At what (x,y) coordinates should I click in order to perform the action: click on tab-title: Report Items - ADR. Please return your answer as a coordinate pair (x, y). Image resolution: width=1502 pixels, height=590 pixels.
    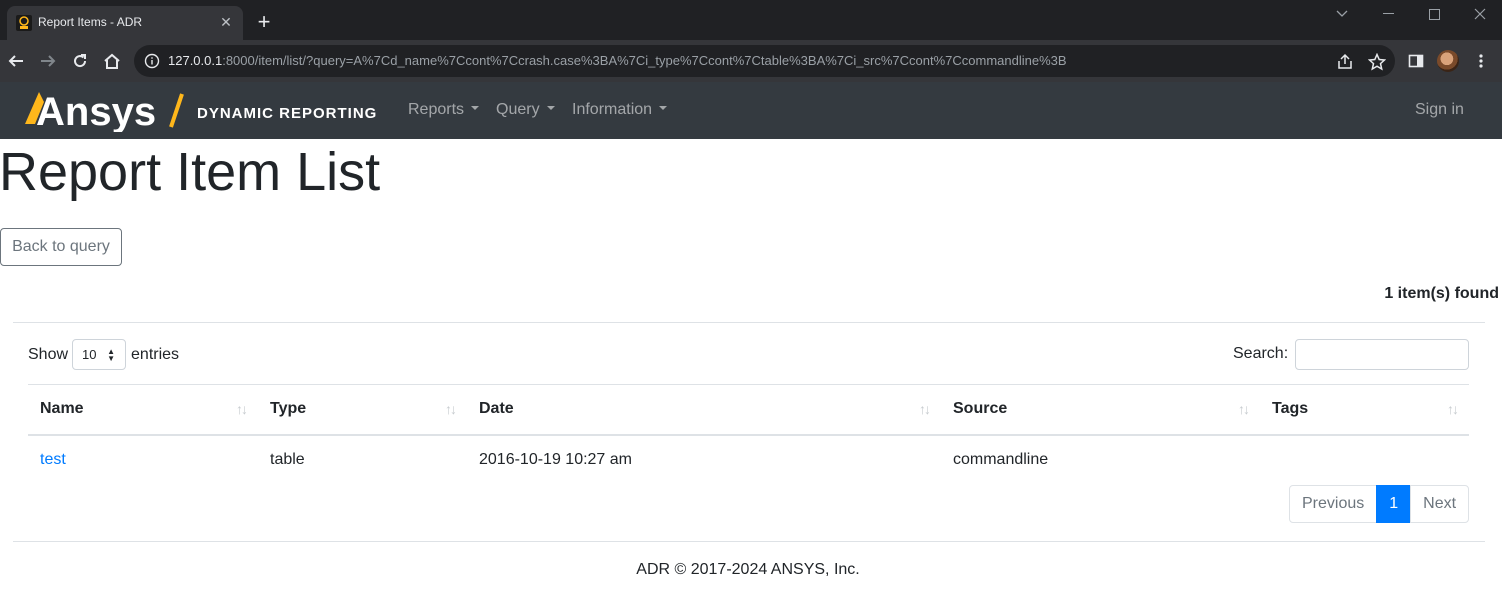
    Looking at the image, I should click on (90, 22).